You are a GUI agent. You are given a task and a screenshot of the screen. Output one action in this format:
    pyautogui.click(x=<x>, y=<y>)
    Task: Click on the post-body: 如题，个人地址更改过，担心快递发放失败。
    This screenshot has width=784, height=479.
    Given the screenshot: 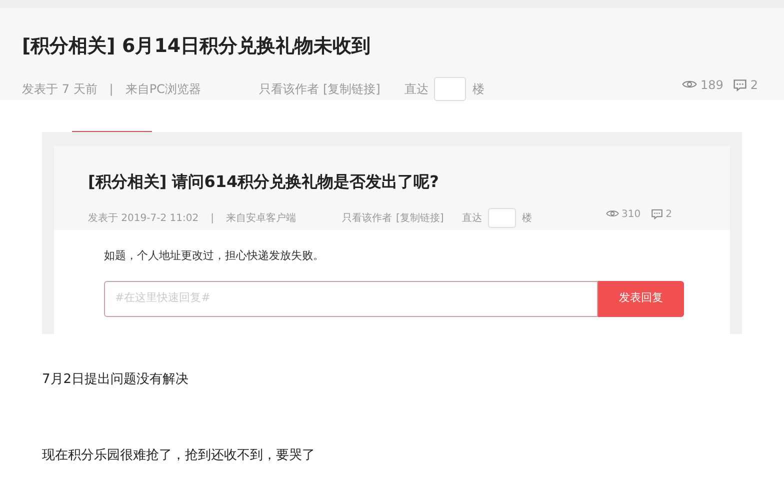 What is the action you would take?
    pyautogui.click(x=214, y=256)
    